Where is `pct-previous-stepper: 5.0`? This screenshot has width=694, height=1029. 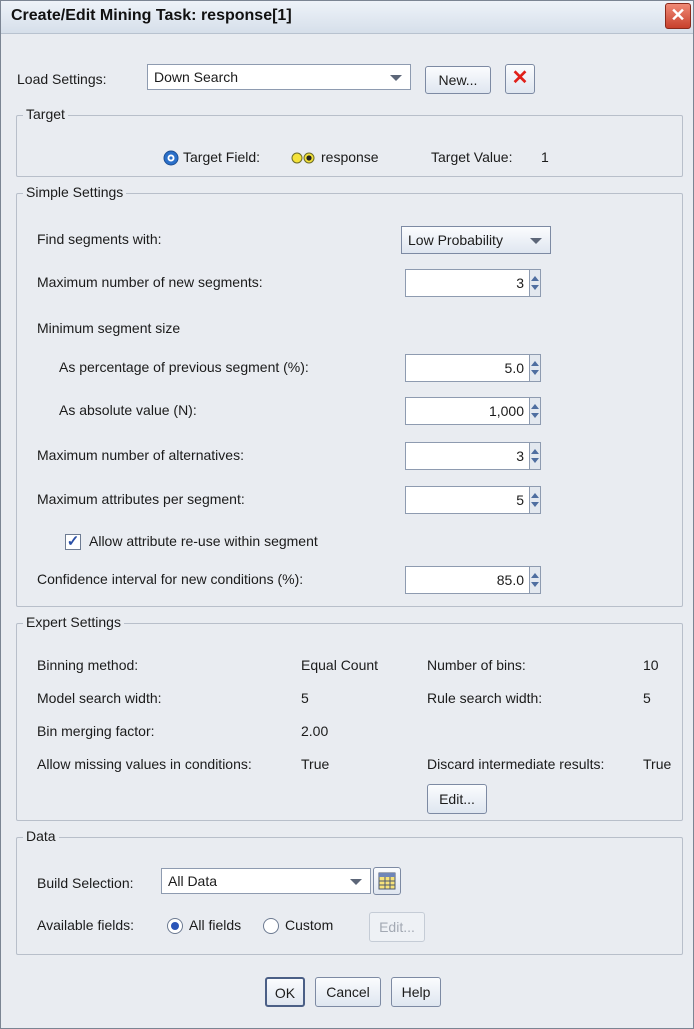
pct-previous-stepper: 5.0 is located at coordinates (478, 368).